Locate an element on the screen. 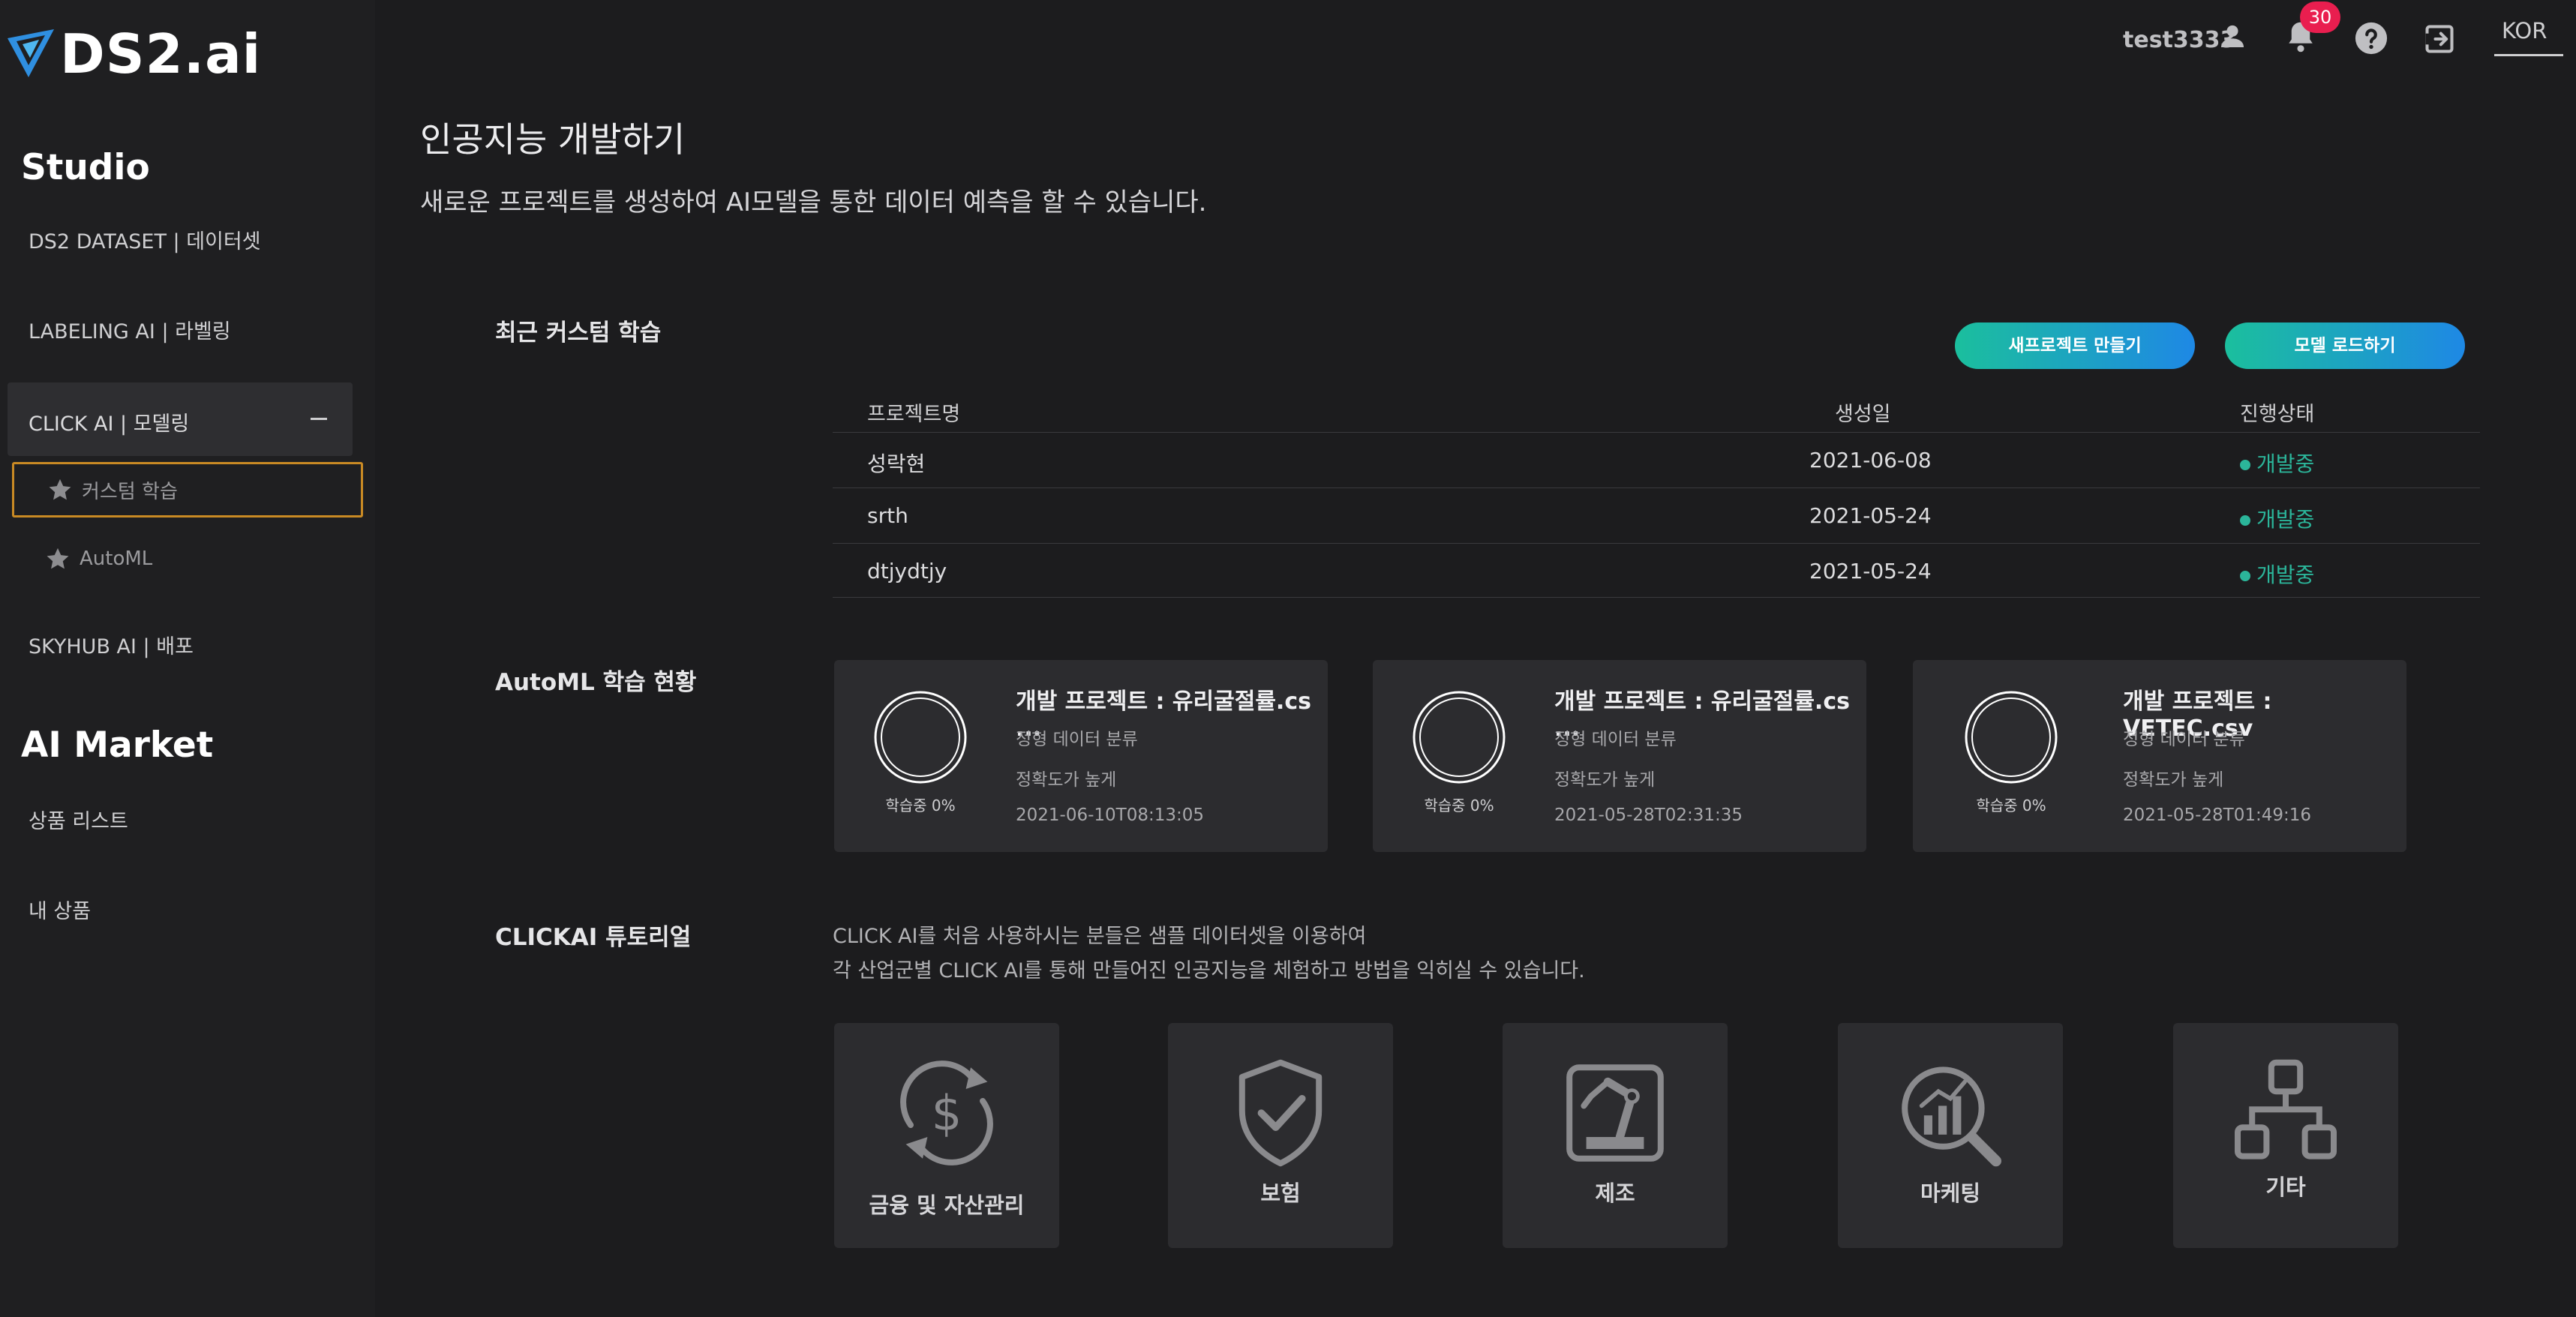 The width and height of the screenshot is (2576, 1317). studio-section-title: Studio is located at coordinates (85, 167).